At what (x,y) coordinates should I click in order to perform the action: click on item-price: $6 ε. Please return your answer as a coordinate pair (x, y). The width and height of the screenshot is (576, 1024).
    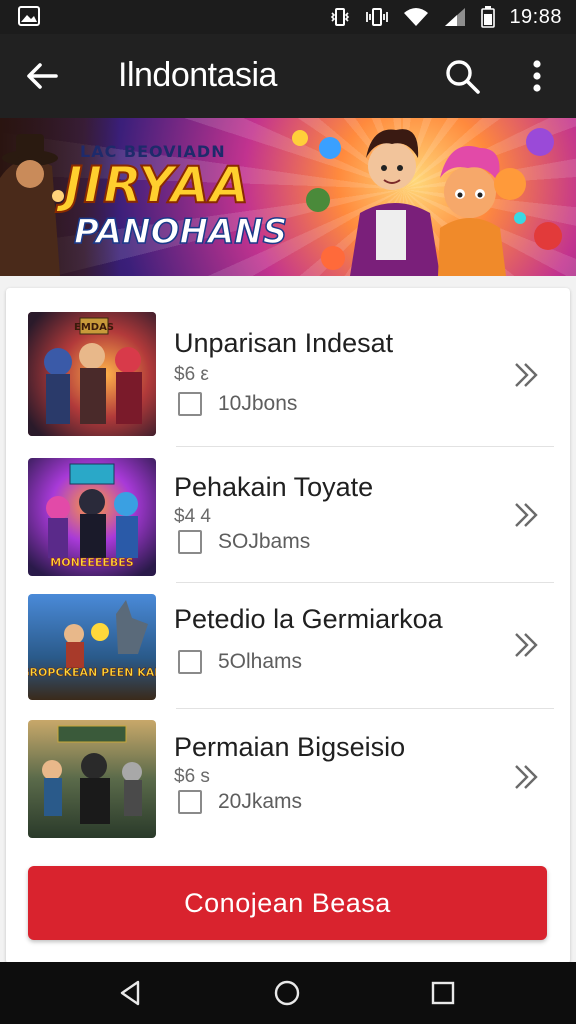
    Looking at the image, I should click on (191, 374).